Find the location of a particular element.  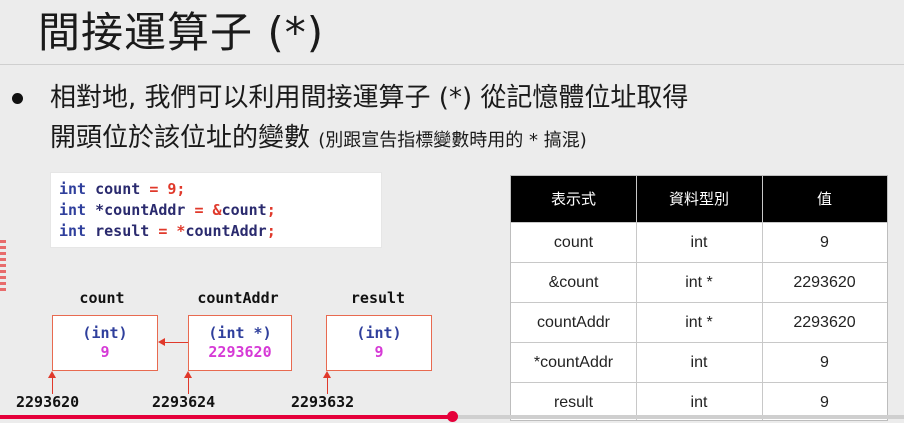

bullet-dot-icon is located at coordinates (17, 98).